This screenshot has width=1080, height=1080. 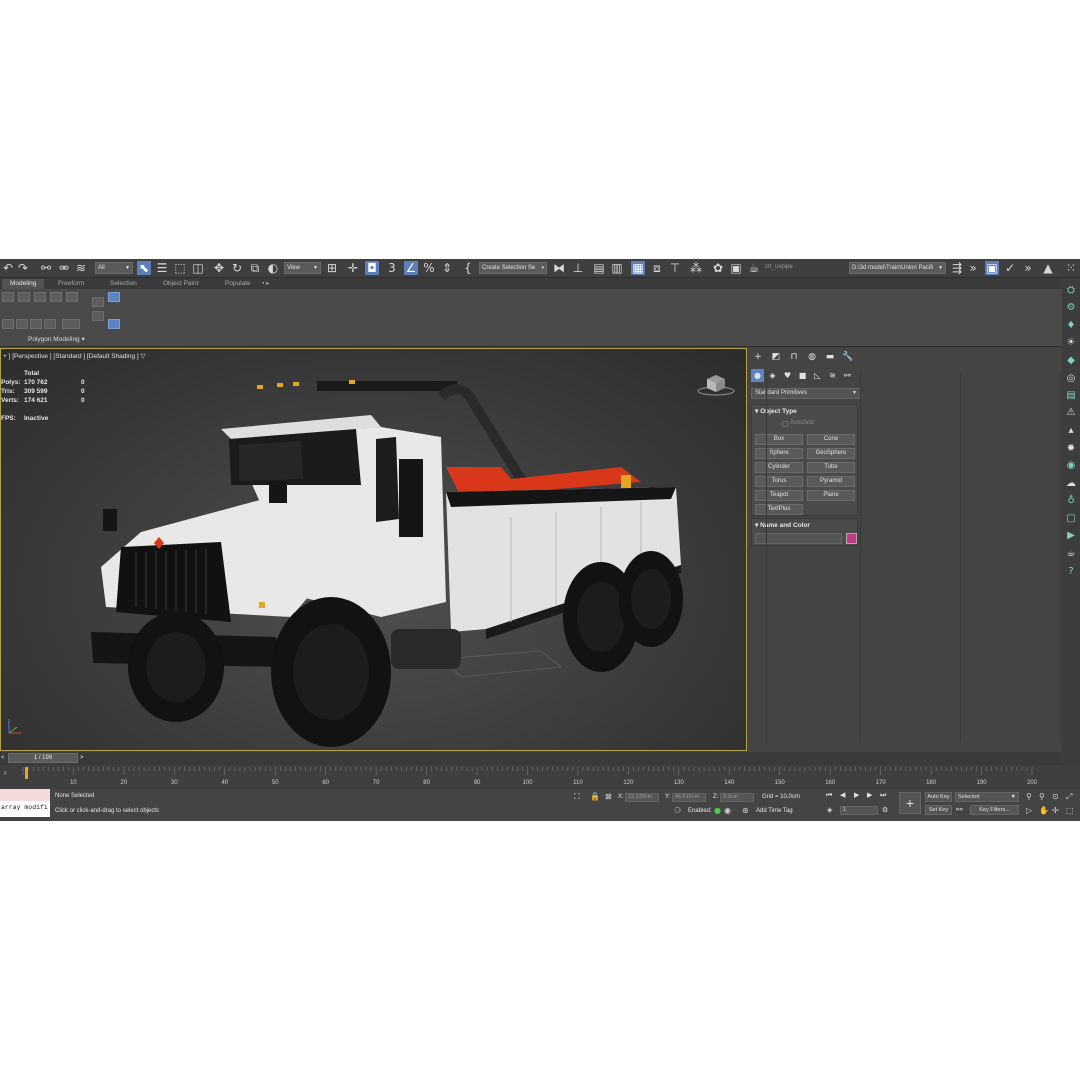 I want to click on next-frame-icon: ▶, so click(x=869, y=795).